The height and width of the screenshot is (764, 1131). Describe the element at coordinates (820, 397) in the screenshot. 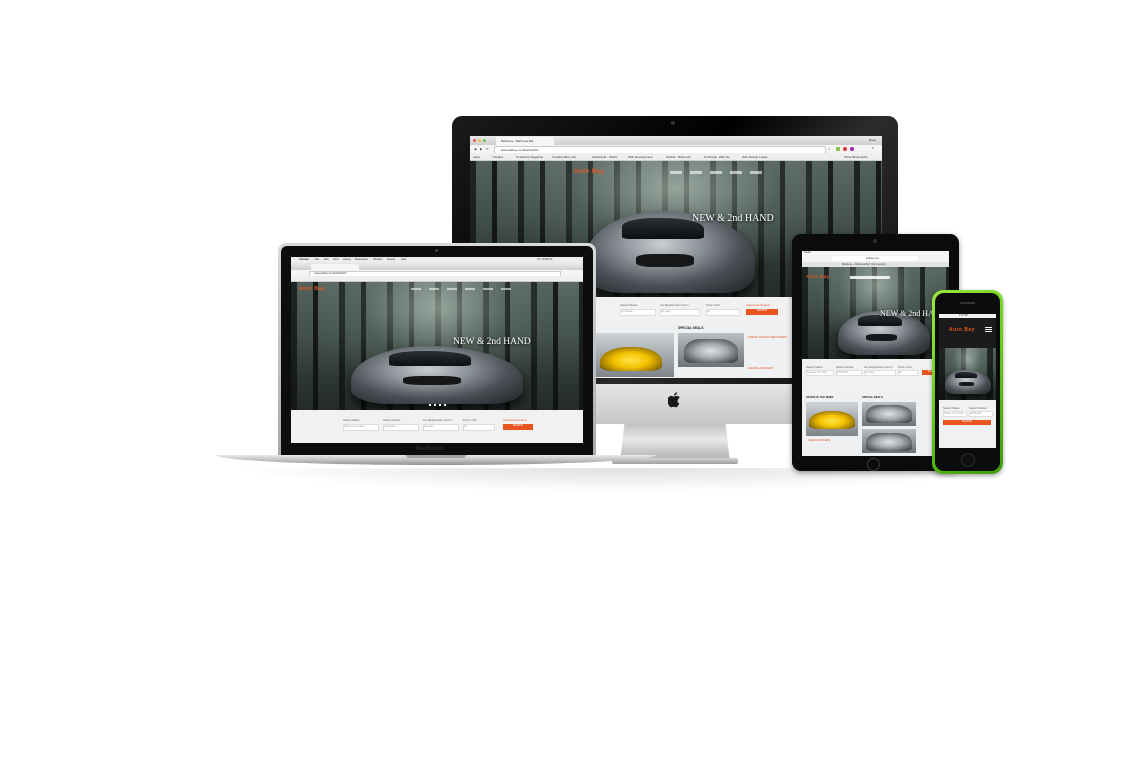

I see `offer-title: OFFER OF THE WEEK` at that location.